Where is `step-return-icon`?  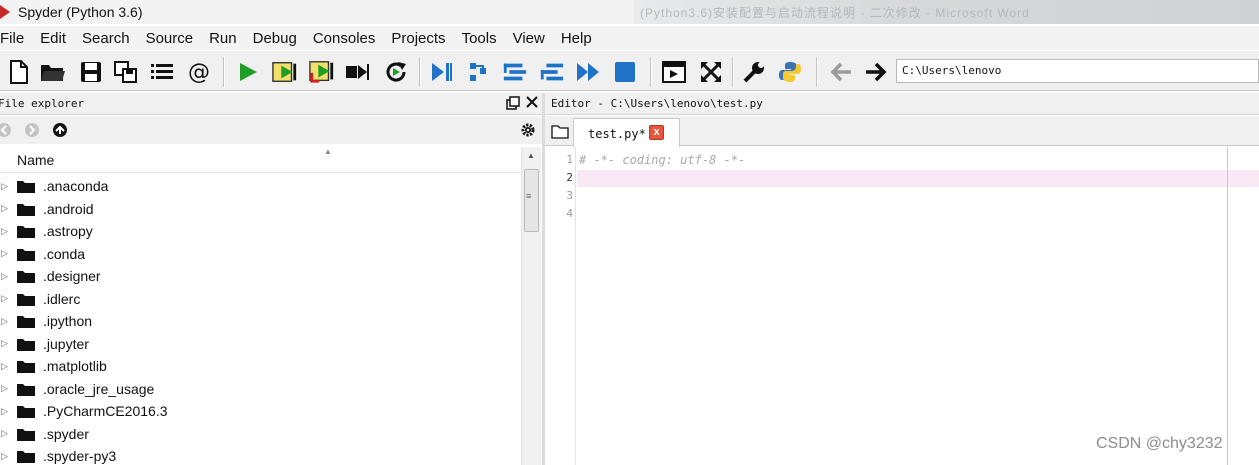 step-return-icon is located at coordinates (552, 72).